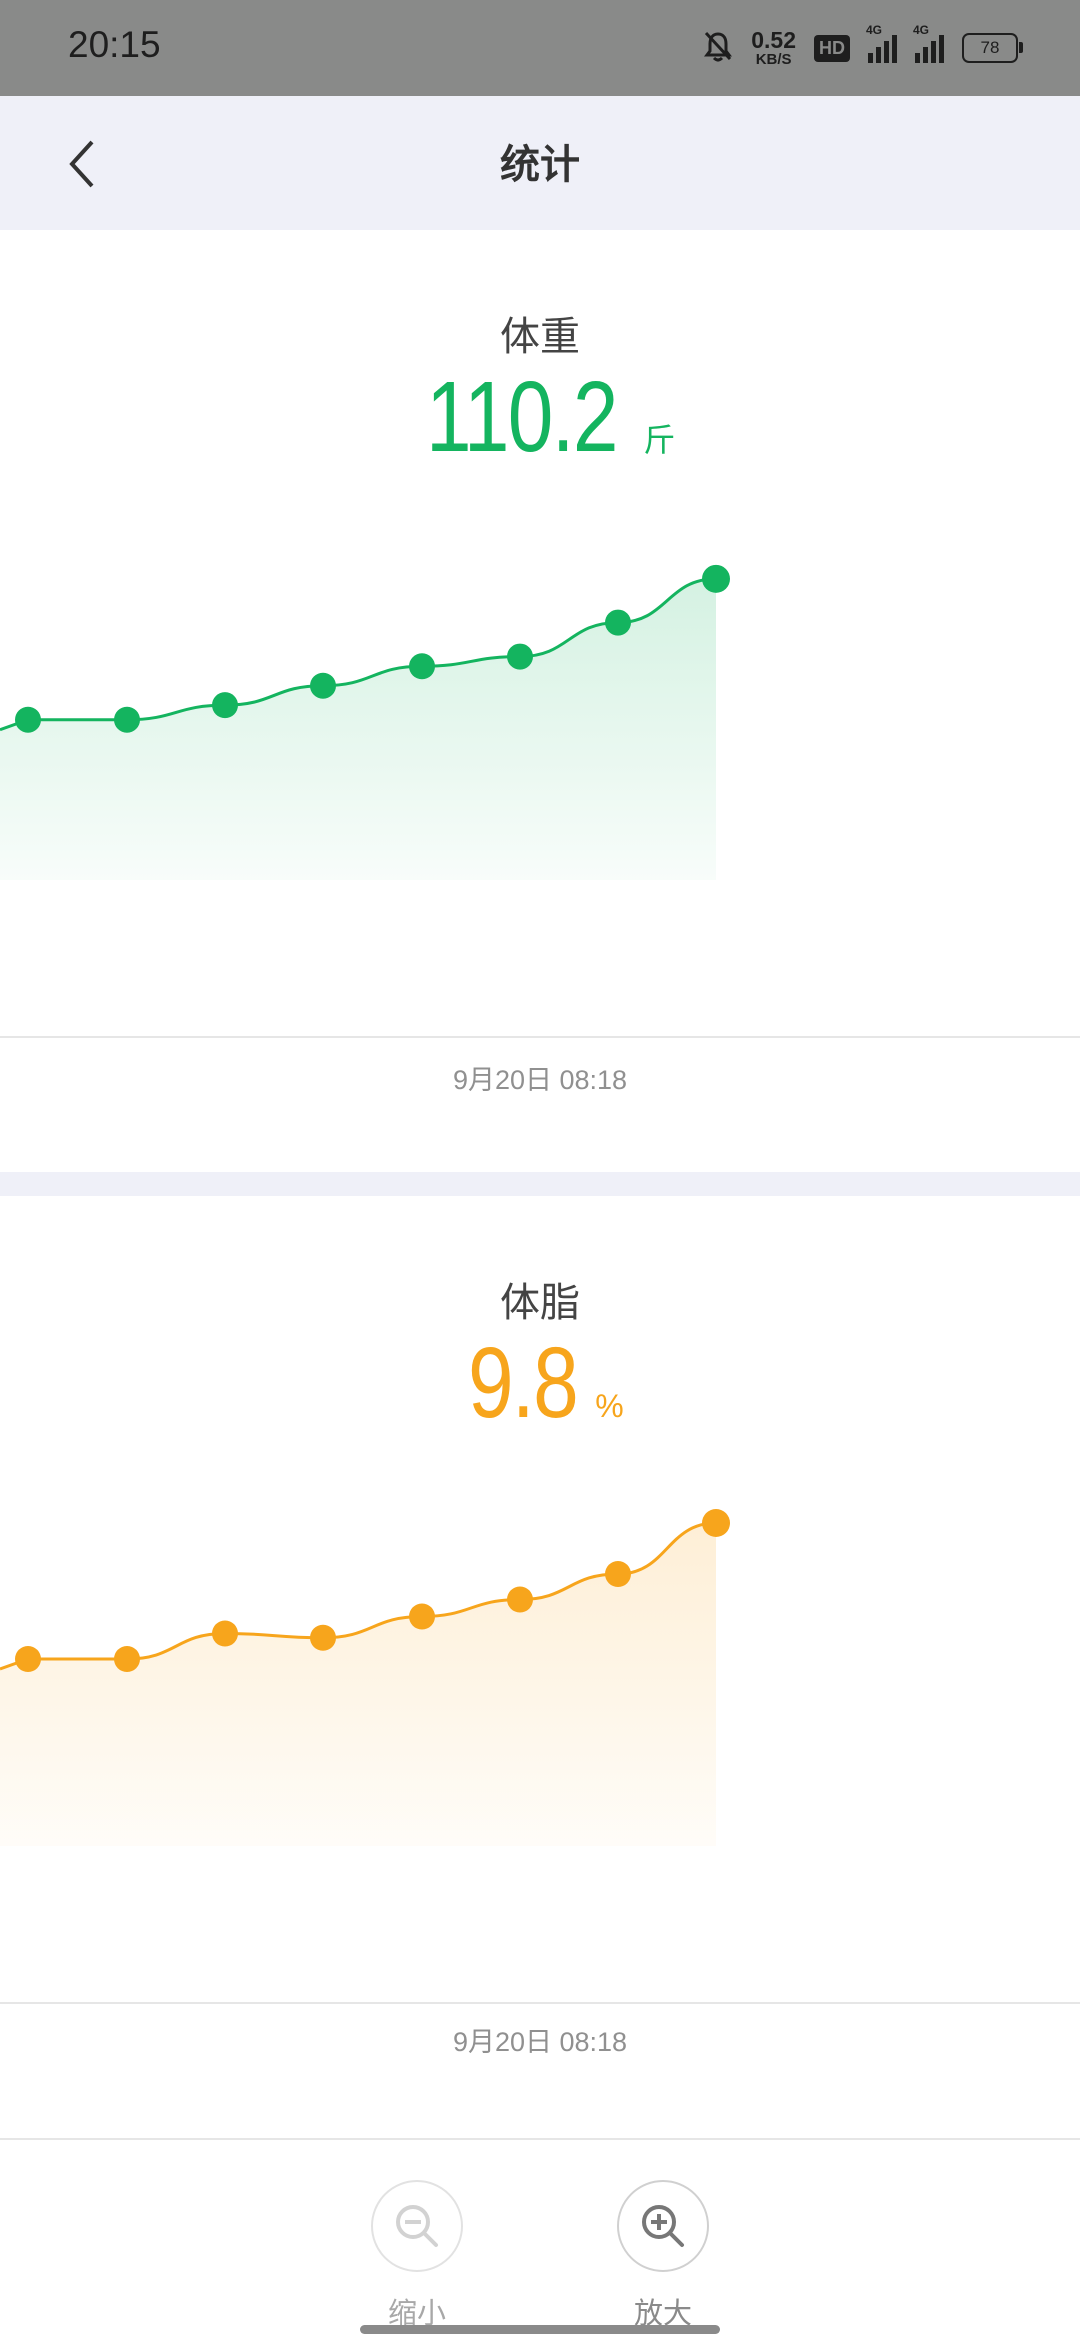 This screenshot has height=2340, width=1080. Describe the element at coordinates (540, 2139) in the screenshot. I see `bottom-divider` at that location.